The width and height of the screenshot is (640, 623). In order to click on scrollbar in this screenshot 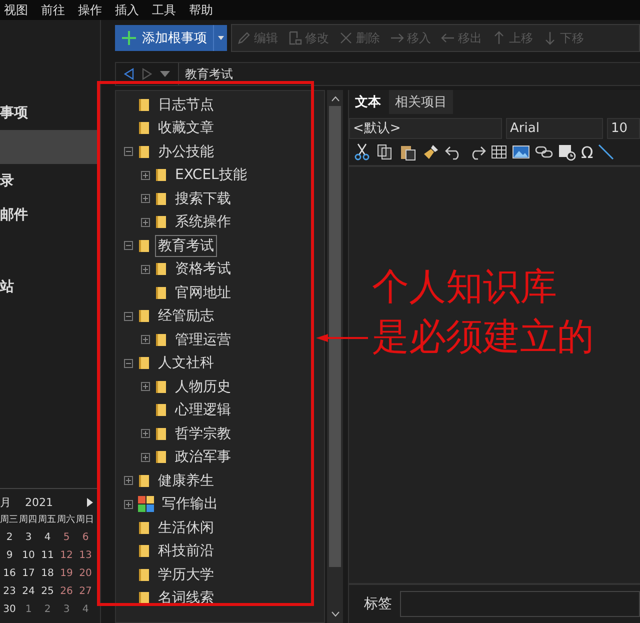, I will do `click(335, 356)`.